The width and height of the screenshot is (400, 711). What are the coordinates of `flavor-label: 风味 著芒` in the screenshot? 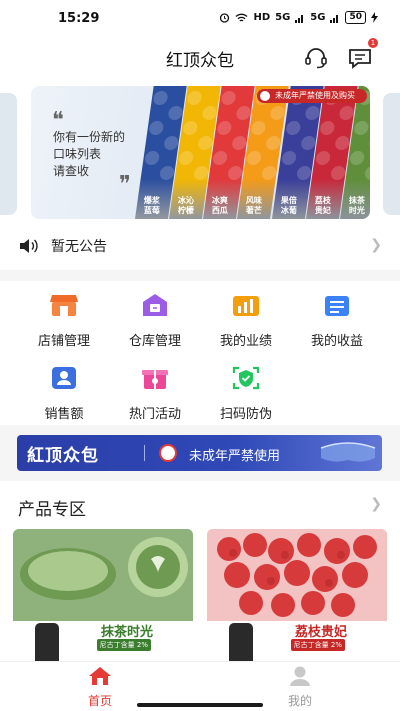 It's located at (254, 205).